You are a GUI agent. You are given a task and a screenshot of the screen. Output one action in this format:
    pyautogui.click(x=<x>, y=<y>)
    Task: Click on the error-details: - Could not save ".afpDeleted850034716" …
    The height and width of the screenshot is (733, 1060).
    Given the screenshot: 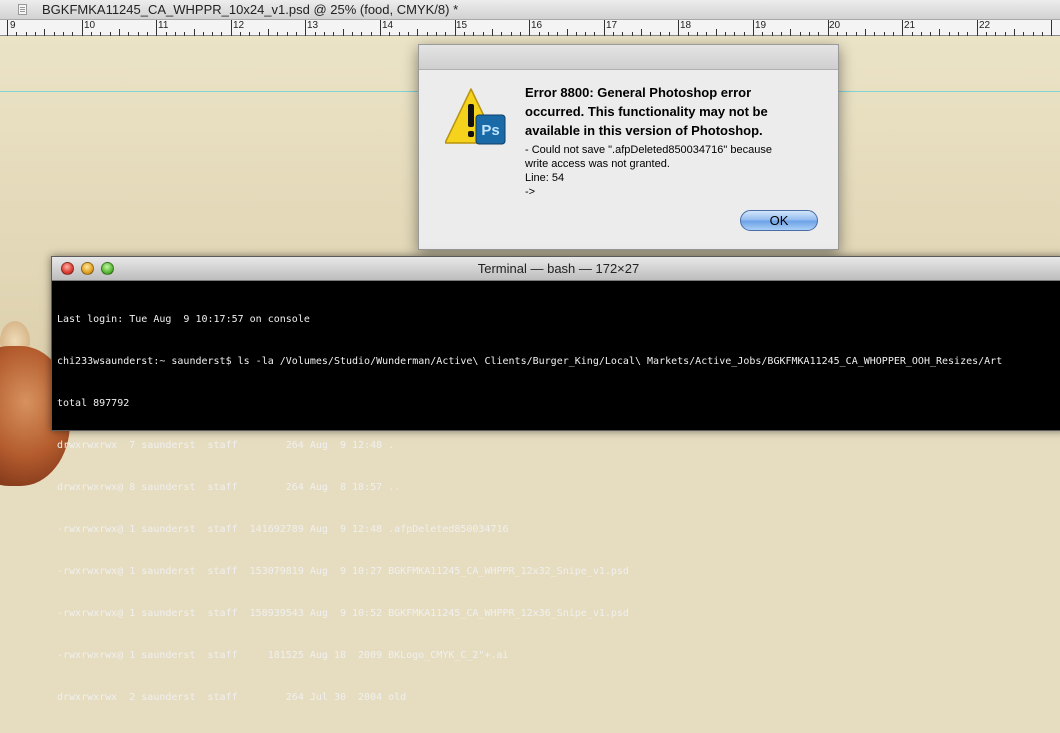 What is the action you would take?
    pyautogui.click(x=648, y=171)
    